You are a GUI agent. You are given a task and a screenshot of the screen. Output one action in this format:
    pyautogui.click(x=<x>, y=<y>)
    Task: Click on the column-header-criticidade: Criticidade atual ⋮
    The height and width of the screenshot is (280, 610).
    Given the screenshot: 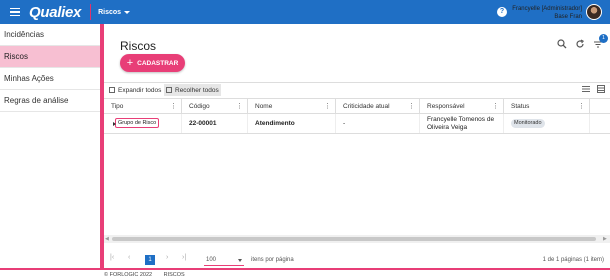 What is the action you would take?
    pyautogui.click(x=378, y=106)
    